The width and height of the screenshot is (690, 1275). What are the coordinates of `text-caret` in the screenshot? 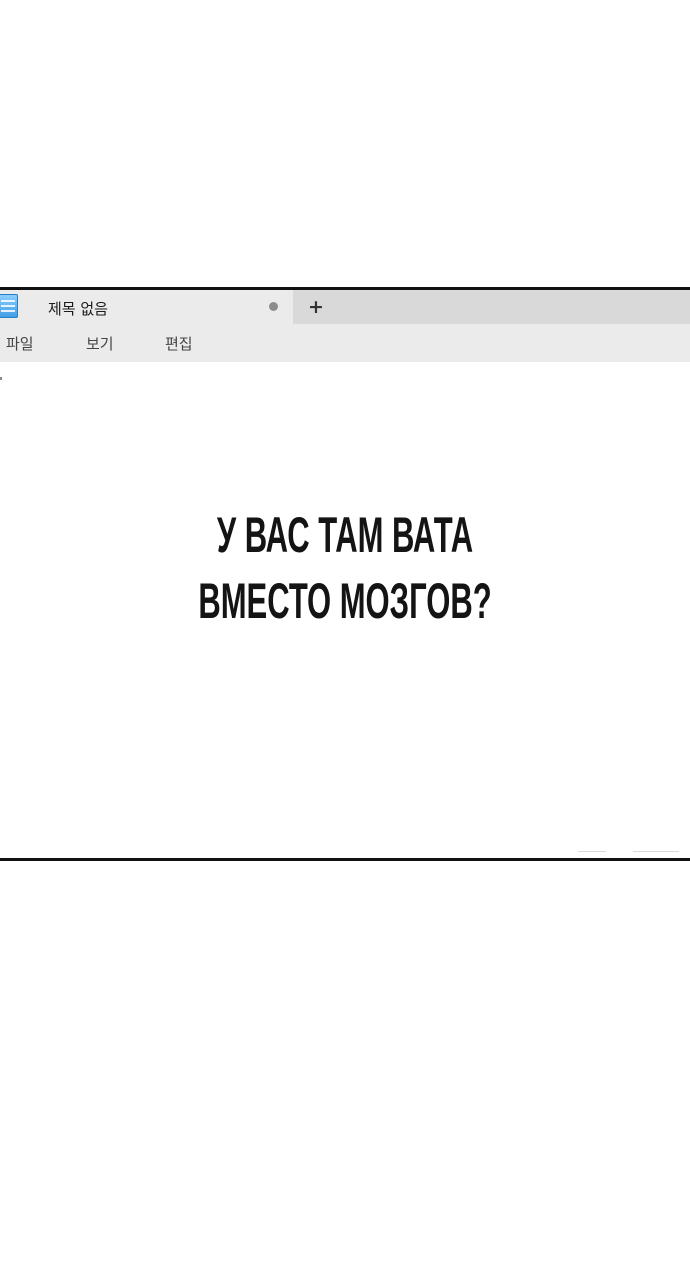 It's located at (1, 378).